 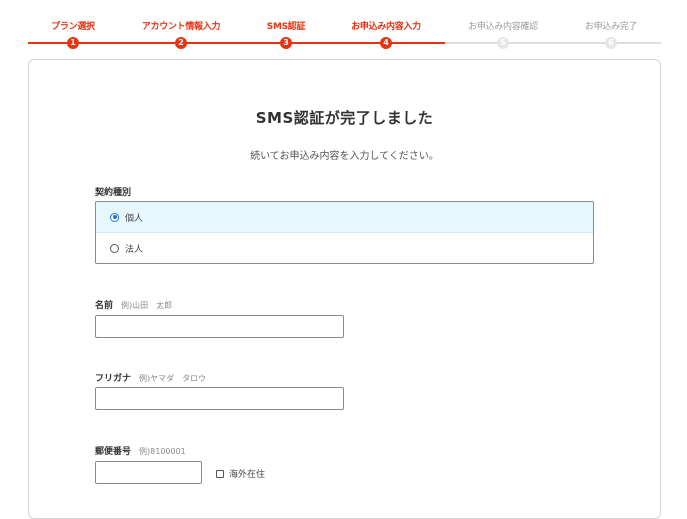 What do you see at coordinates (611, 43) in the screenshot?
I see `step-dot-6: 6` at bounding box center [611, 43].